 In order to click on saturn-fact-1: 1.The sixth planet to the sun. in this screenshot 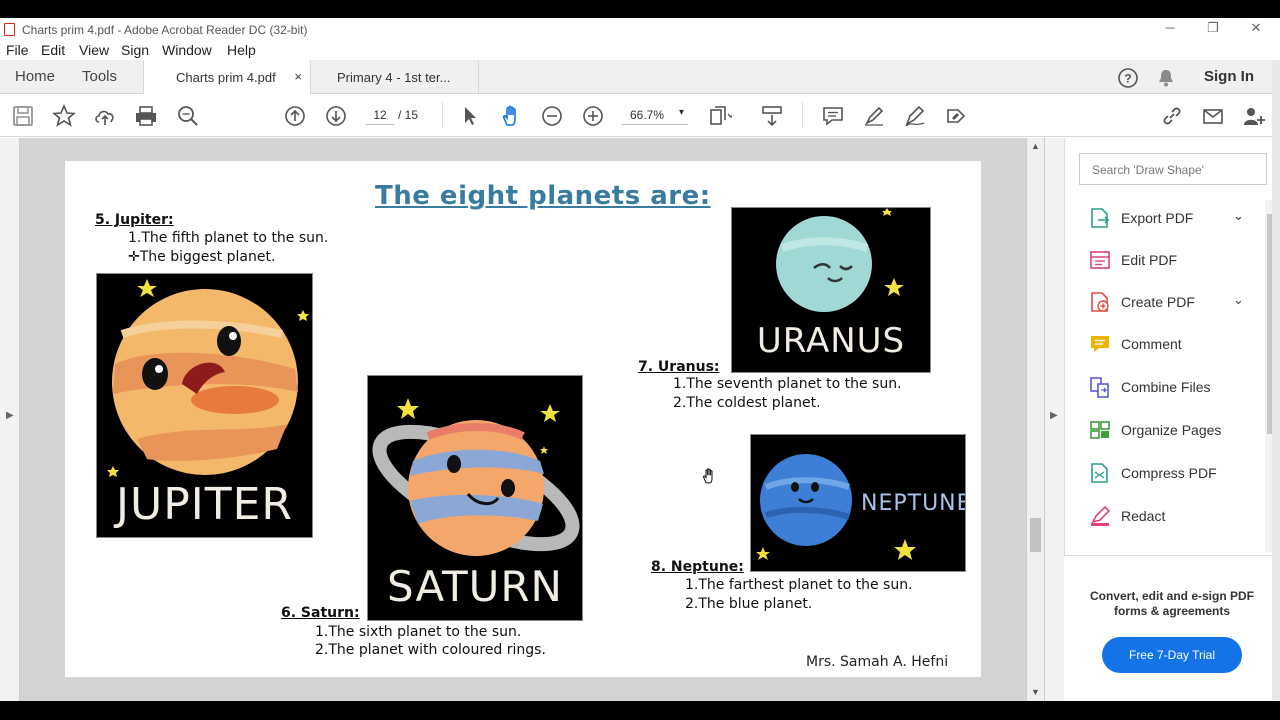, I will do `click(418, 632)`.